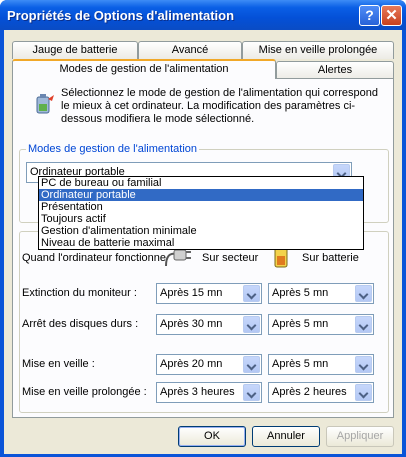  What do you see at coordinates (191, 324) in the screenshot?
I see `hard-disks-off-ac-value: Après 30 mn` at bounding box center [191, 324].